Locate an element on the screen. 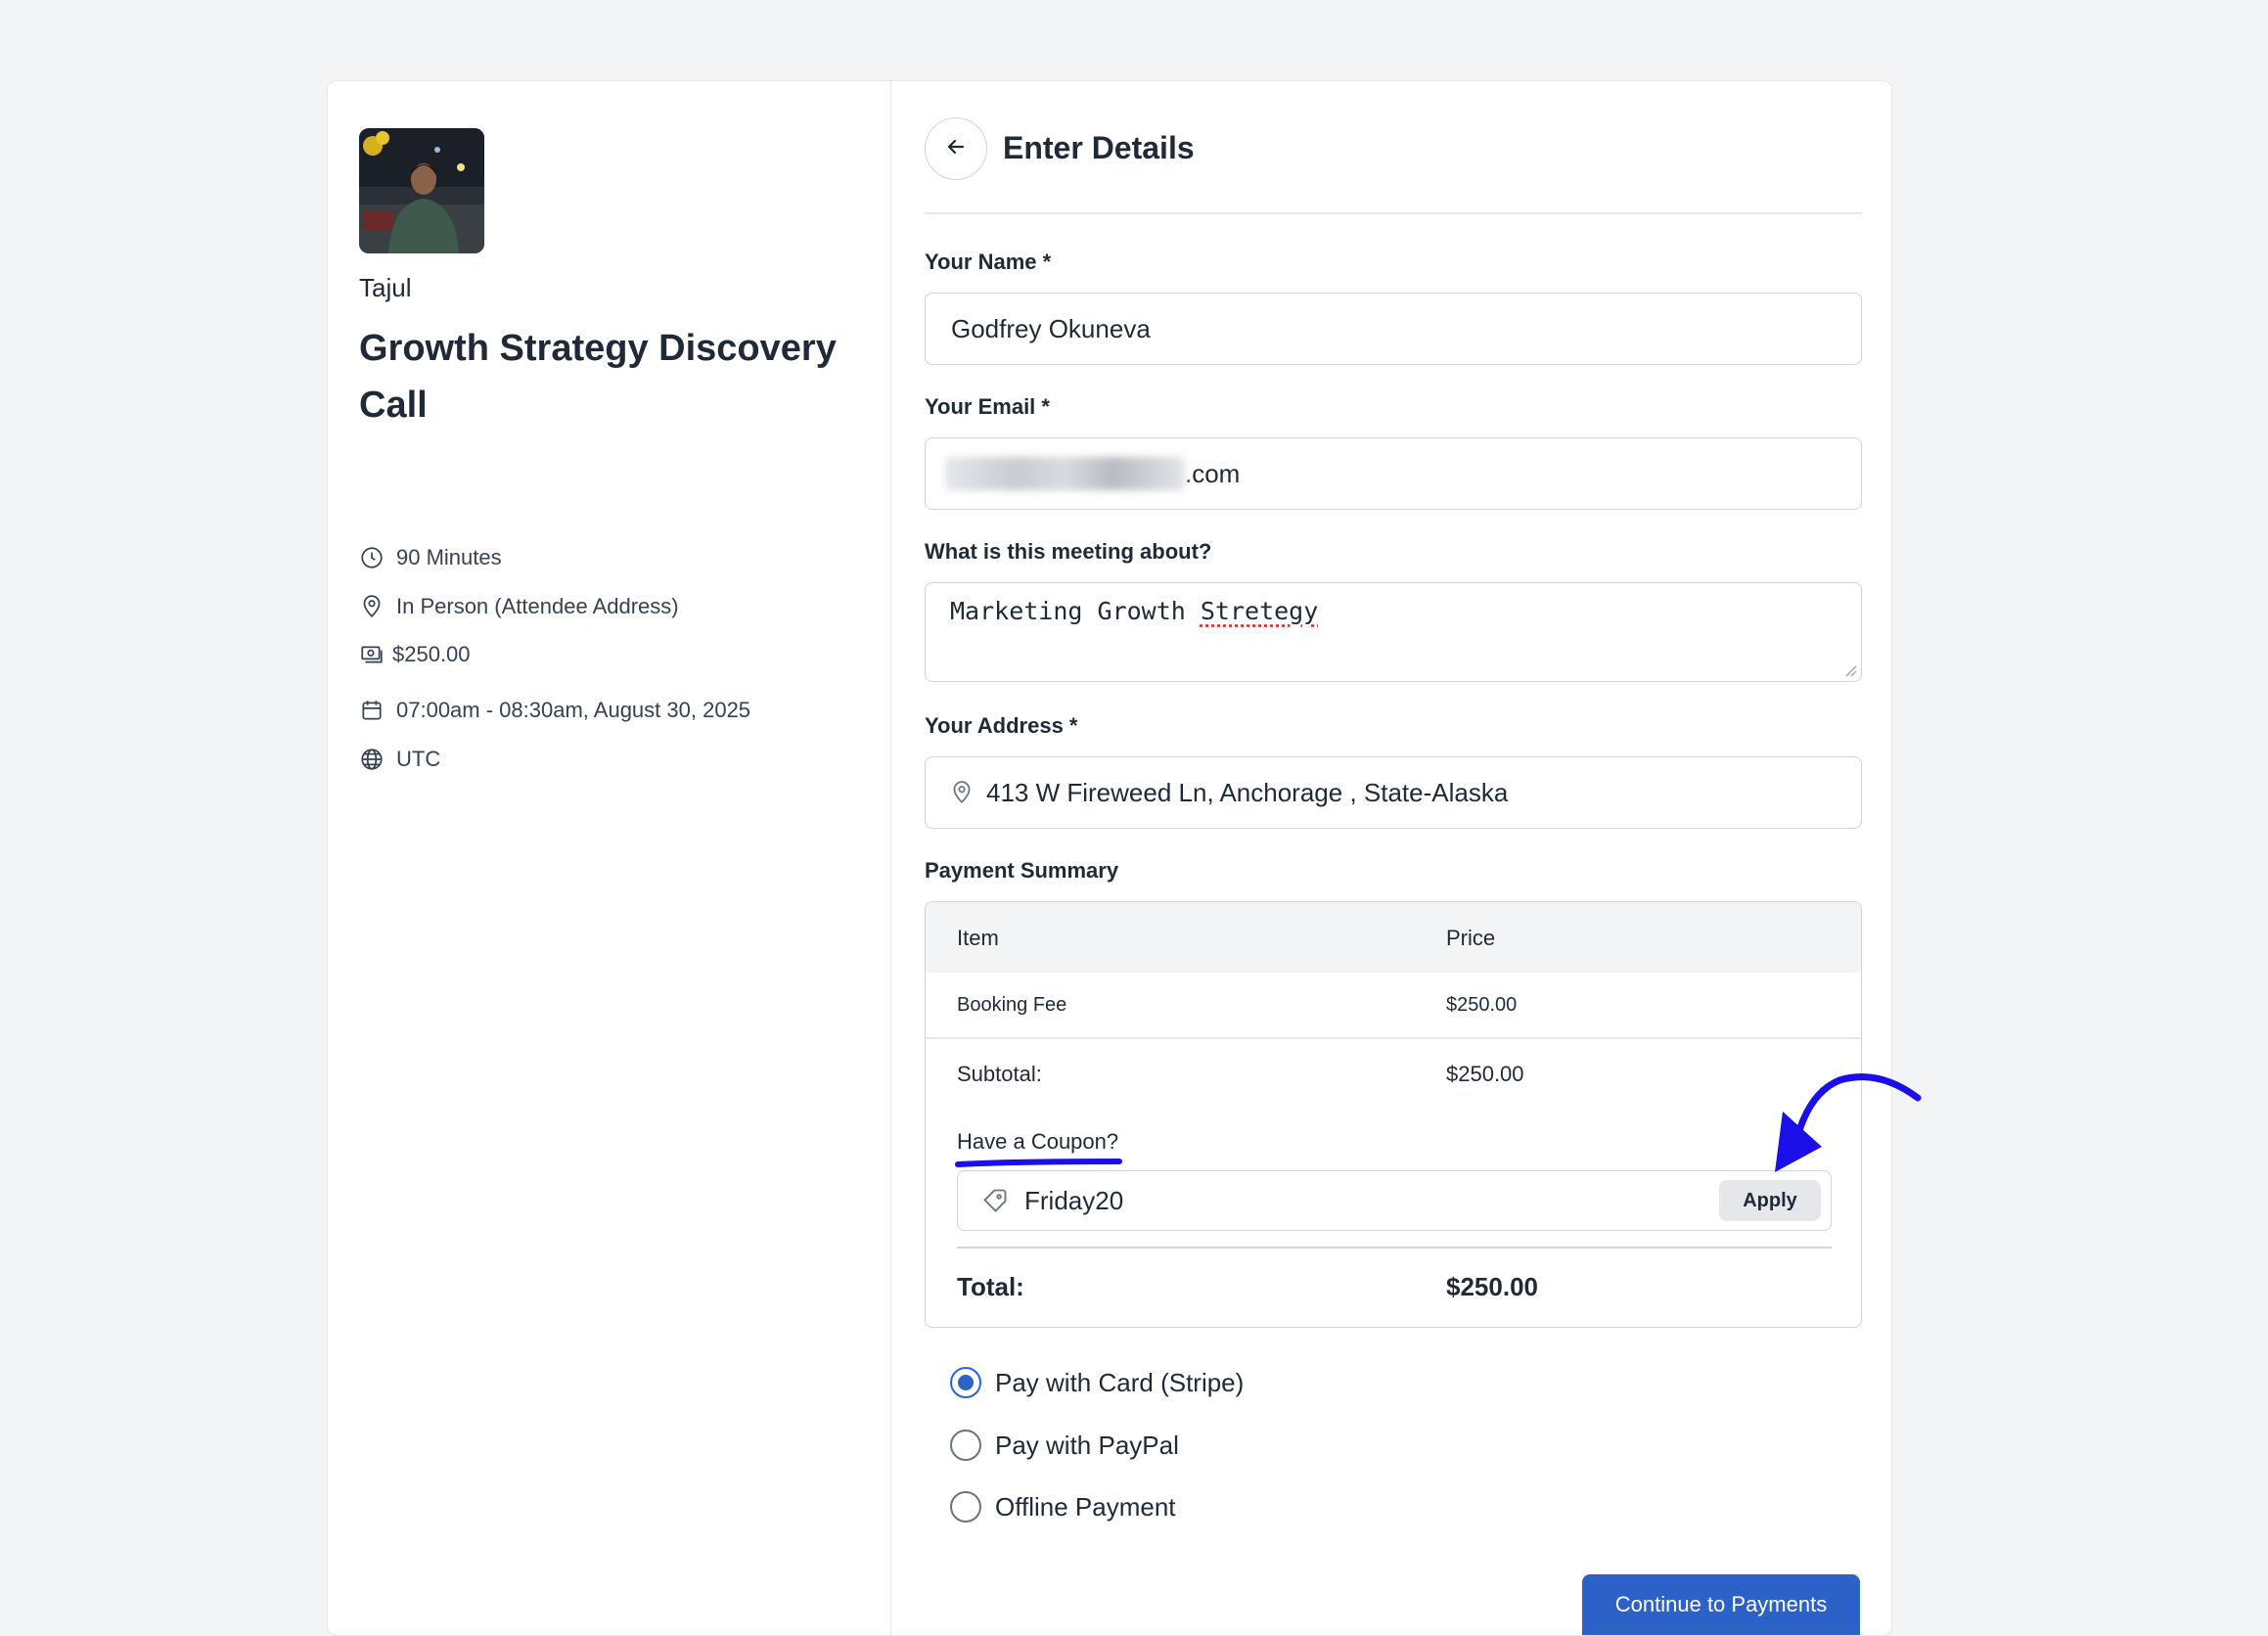 Image resolution: width=2268 pixels, height=1636 pixels. header-divider is located at coordinates (1393, 213).